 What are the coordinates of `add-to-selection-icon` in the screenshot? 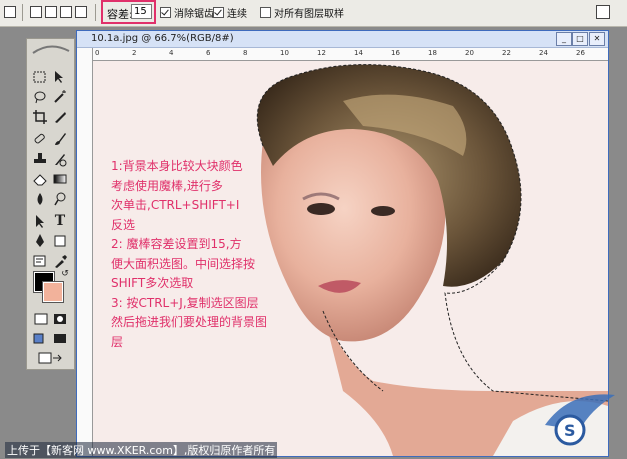 It's located at (51, 12).